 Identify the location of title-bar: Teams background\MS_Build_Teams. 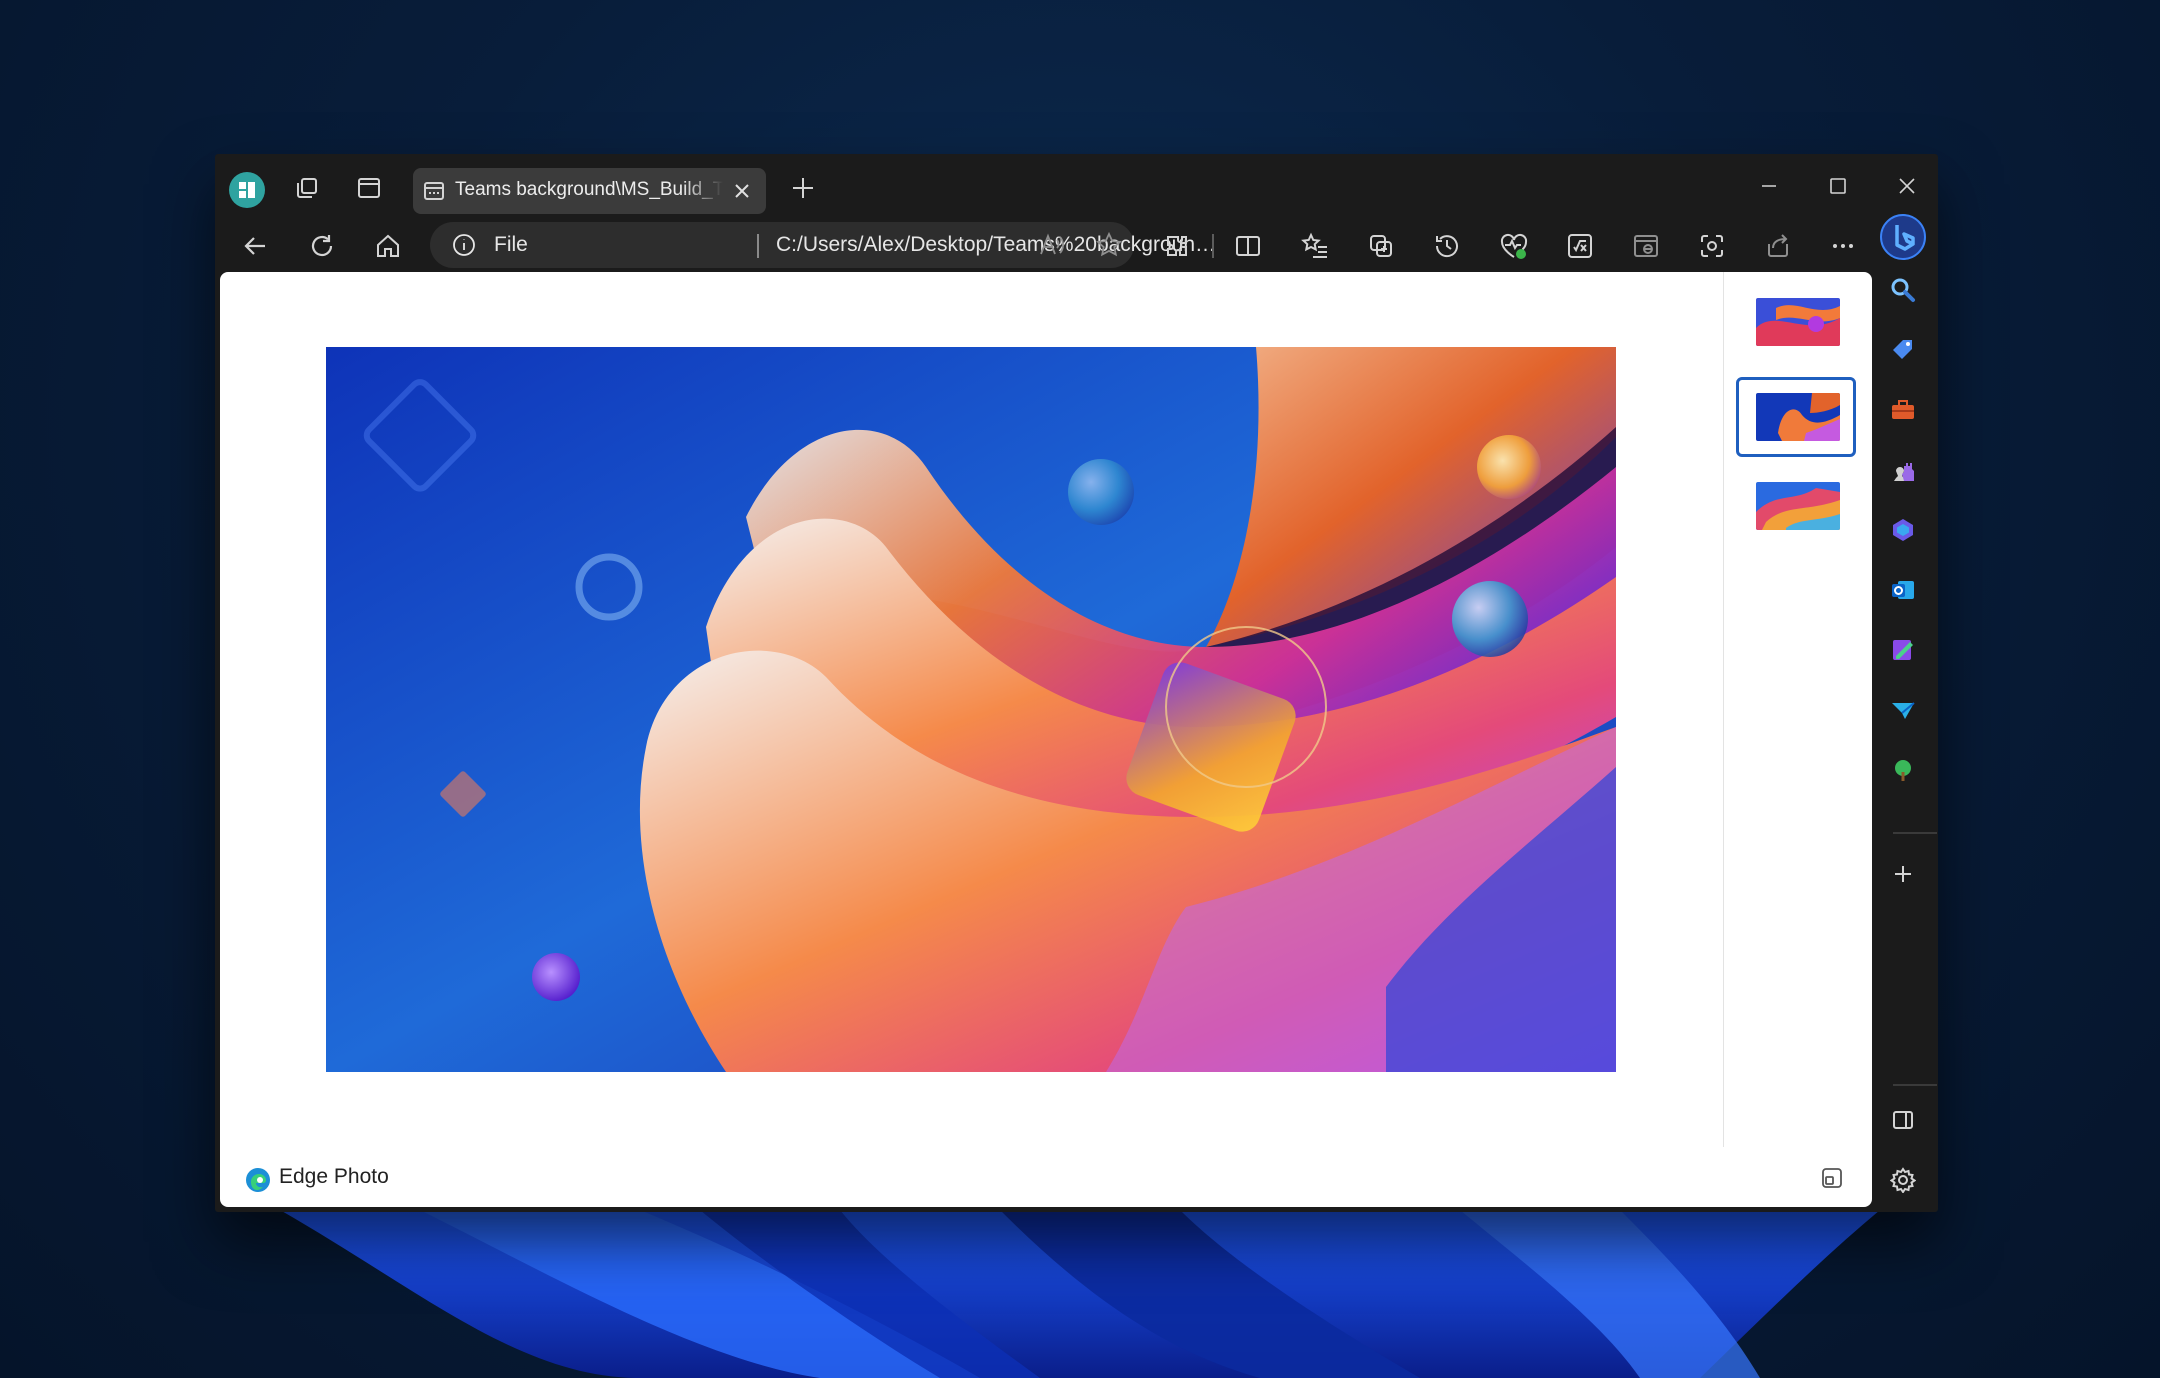
(1076, 188).